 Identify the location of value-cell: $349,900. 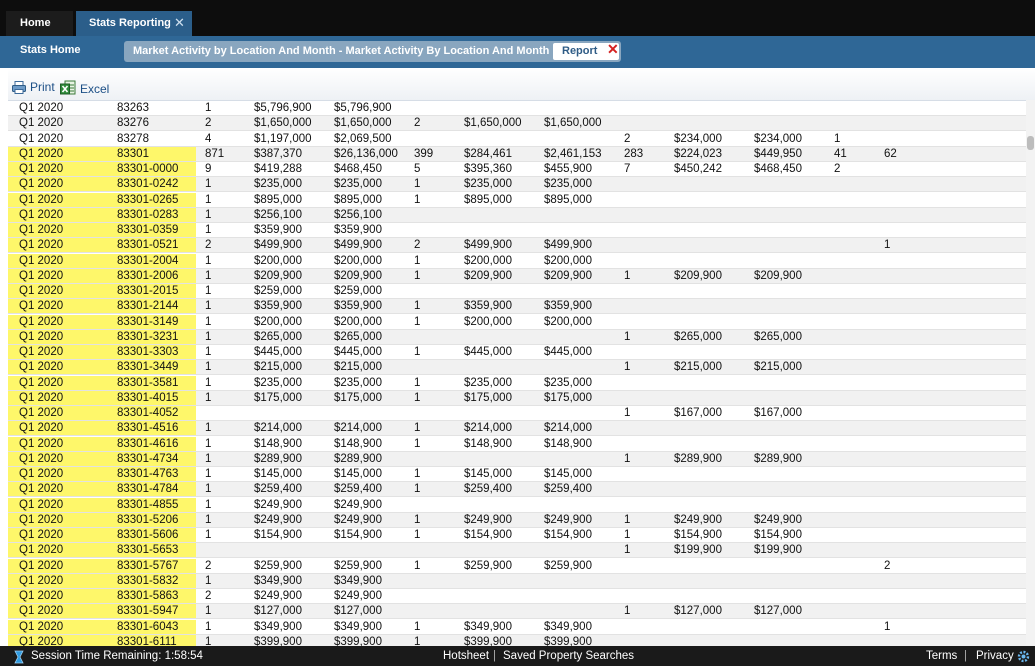
(488, 626).